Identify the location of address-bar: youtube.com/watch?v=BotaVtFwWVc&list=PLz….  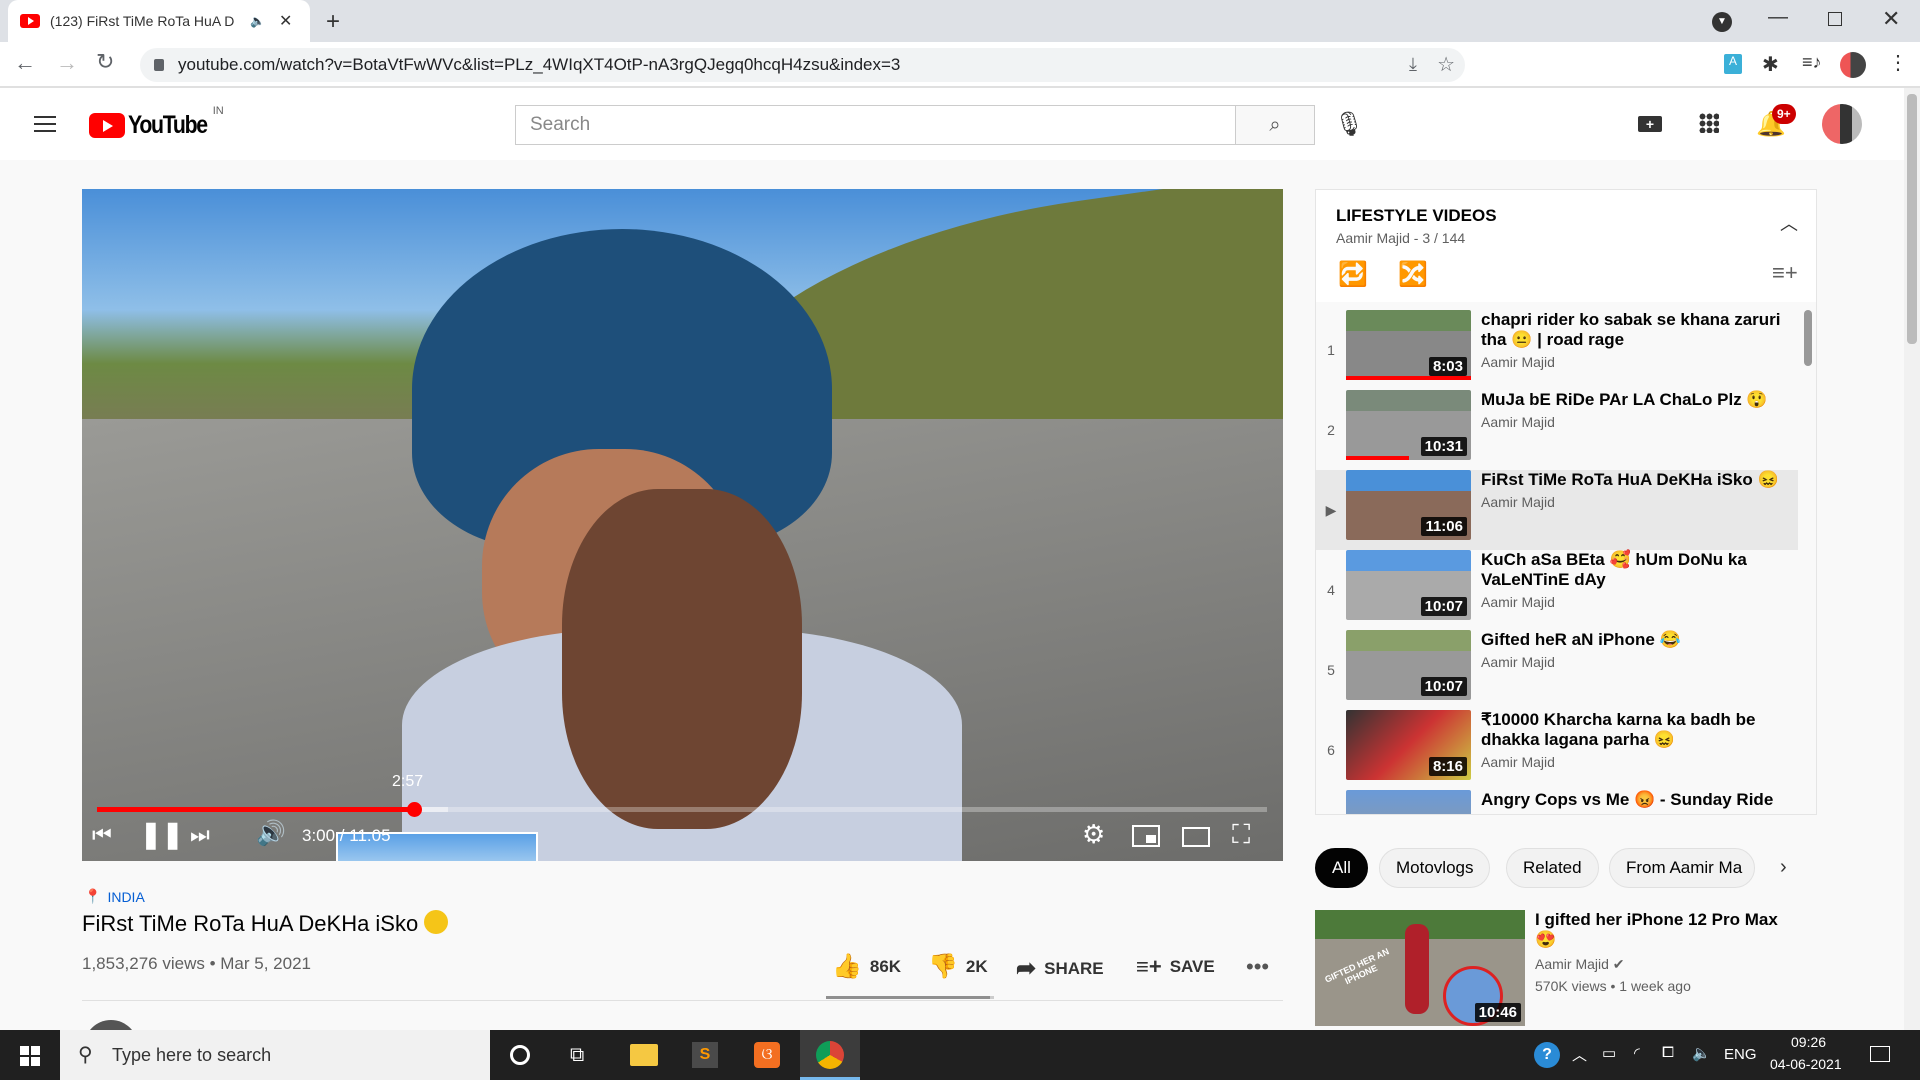
(802, 65).